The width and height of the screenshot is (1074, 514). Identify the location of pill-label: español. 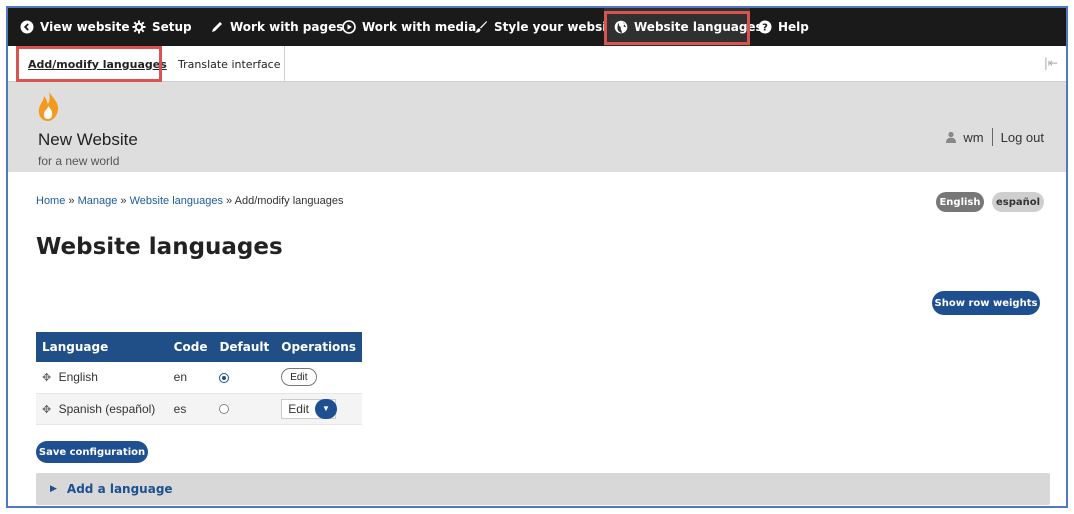
(1018, 202).